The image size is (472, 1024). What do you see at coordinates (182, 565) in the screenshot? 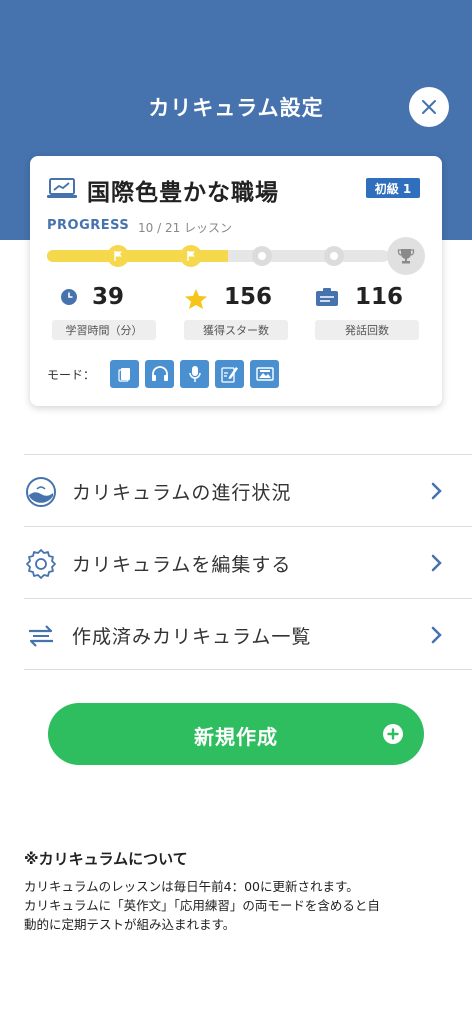
I see `menu-item-label: カリキュラムを編集する` at bounding box center [182, 565].